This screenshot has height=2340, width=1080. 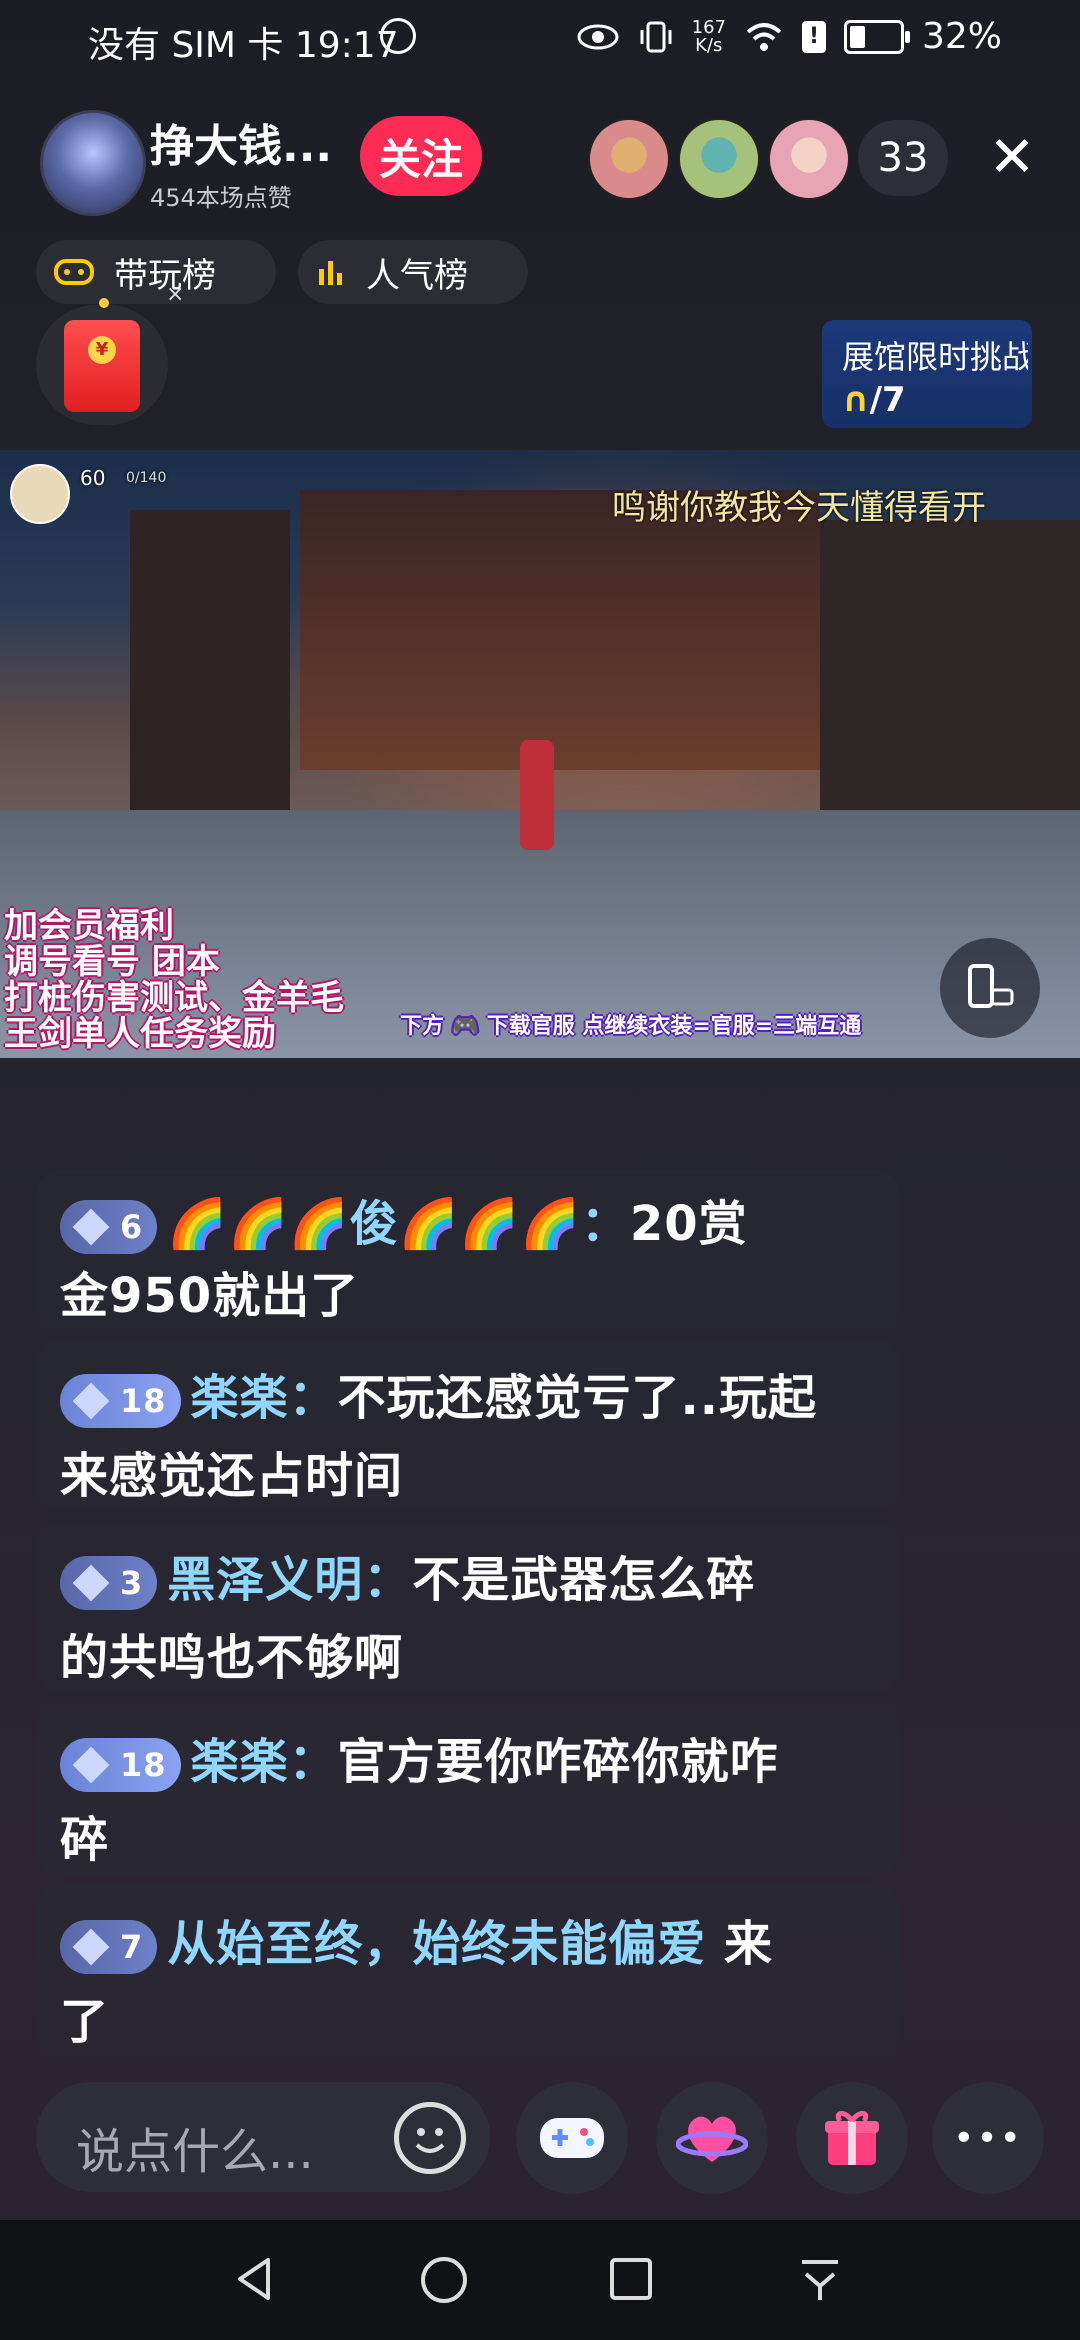 I want to click on chat-message: 6 🌈🌈🌈俊🌈🌈🌈：20赏 金950就出了, so click(x=468, y=1249).